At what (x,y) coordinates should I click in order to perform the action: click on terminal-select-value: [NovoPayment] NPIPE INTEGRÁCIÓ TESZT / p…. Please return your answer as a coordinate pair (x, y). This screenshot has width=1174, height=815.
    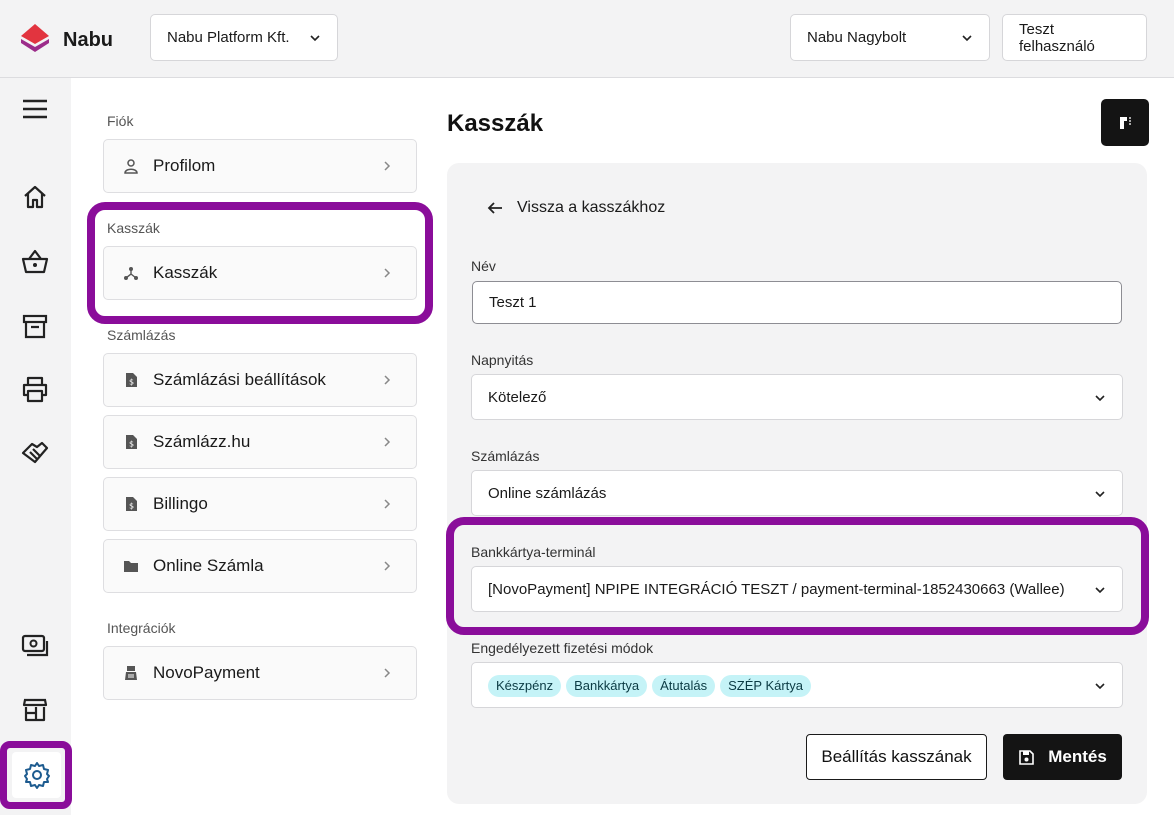
    Looking at the image, I should click on (776, 589).